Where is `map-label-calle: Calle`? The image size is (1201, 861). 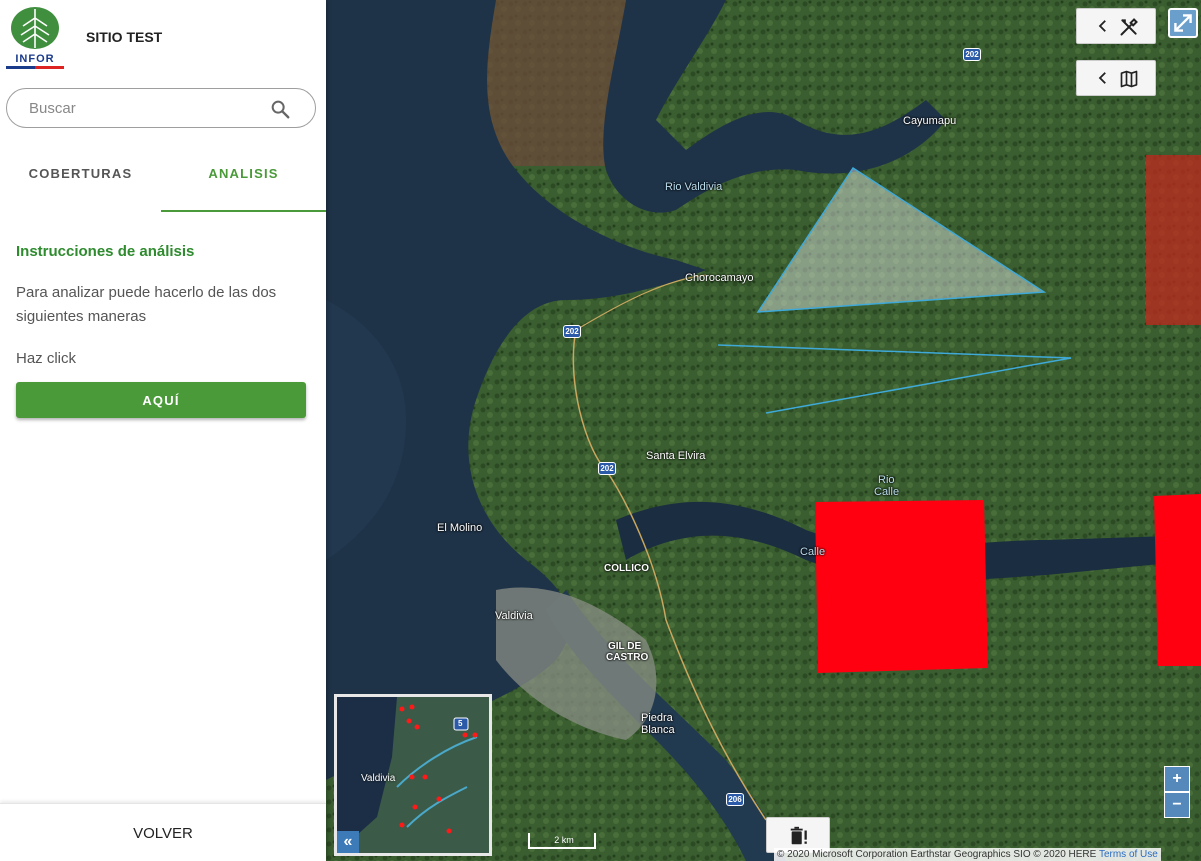
map-label-calle: Calle is located at coordinates (887, 492).